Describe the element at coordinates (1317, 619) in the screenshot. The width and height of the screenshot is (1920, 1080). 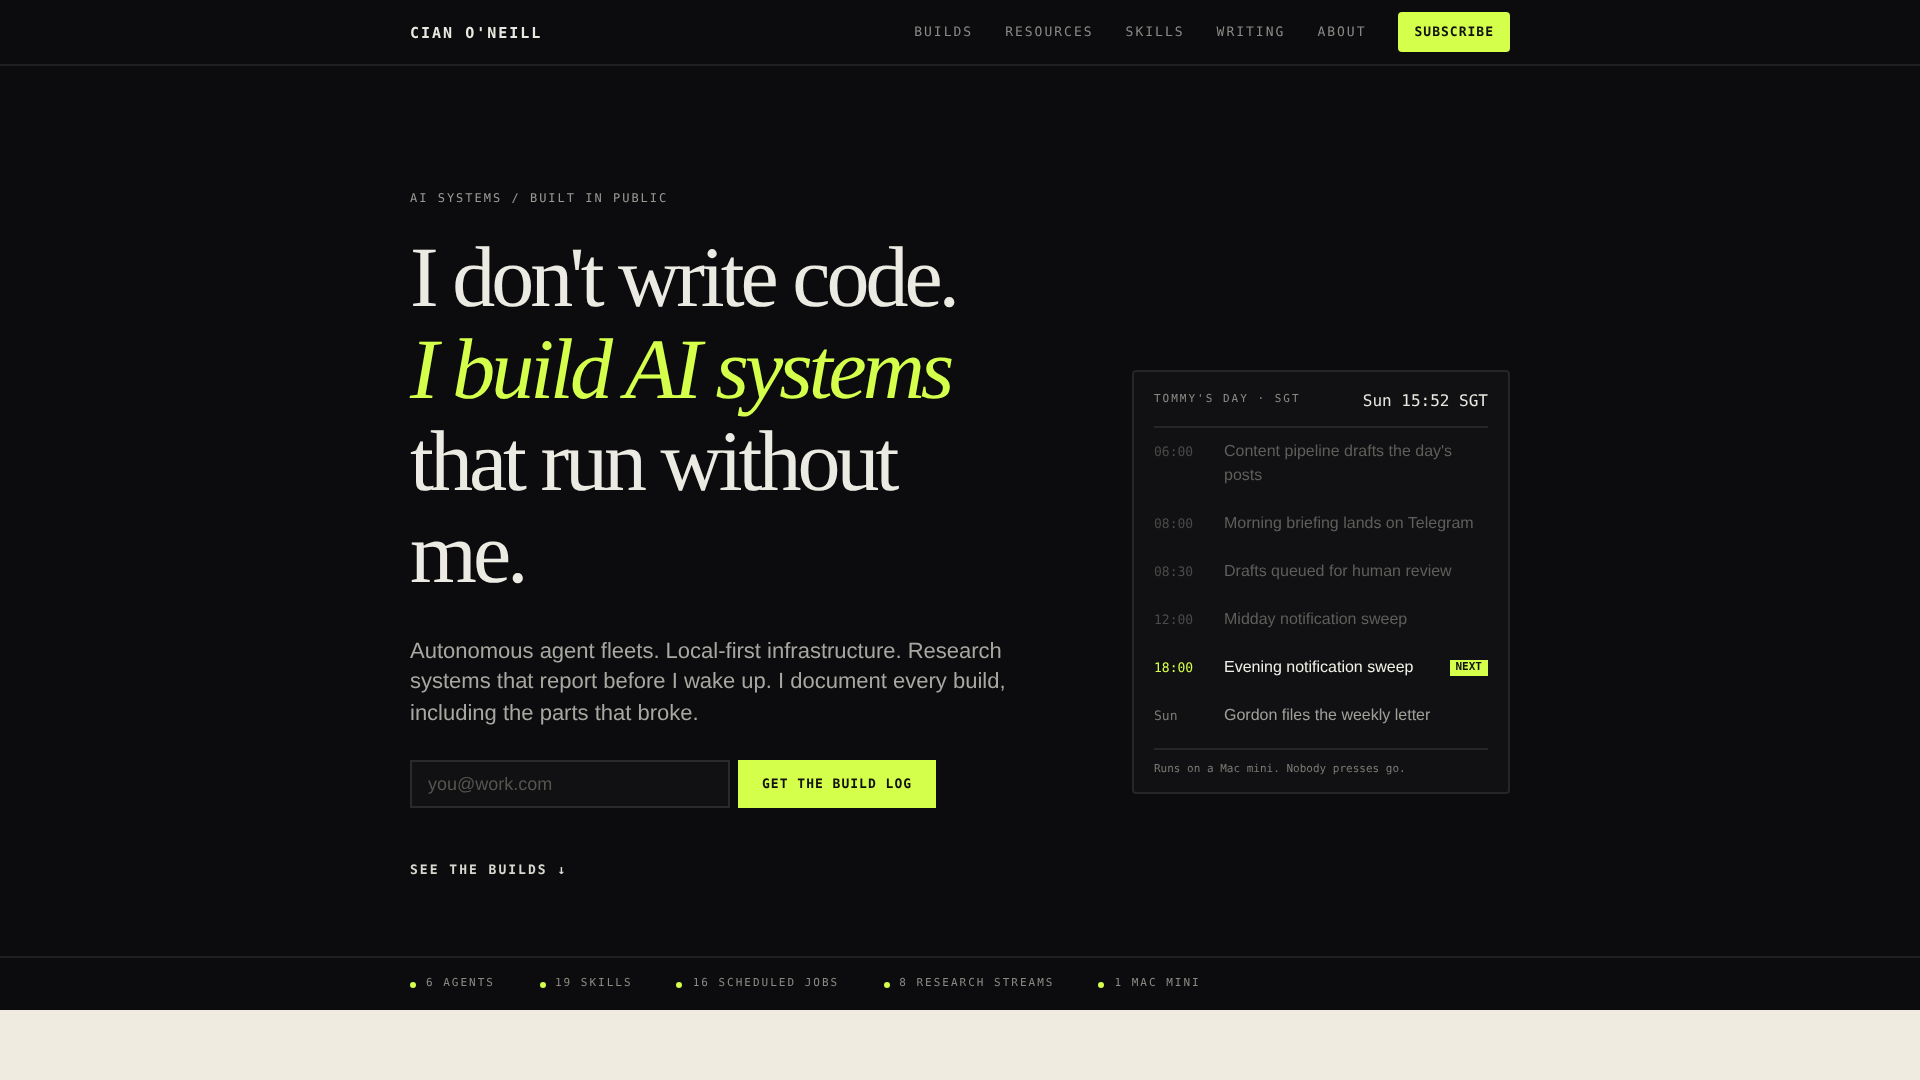
I see `schedule-task: Midday notification sweep` at that location.